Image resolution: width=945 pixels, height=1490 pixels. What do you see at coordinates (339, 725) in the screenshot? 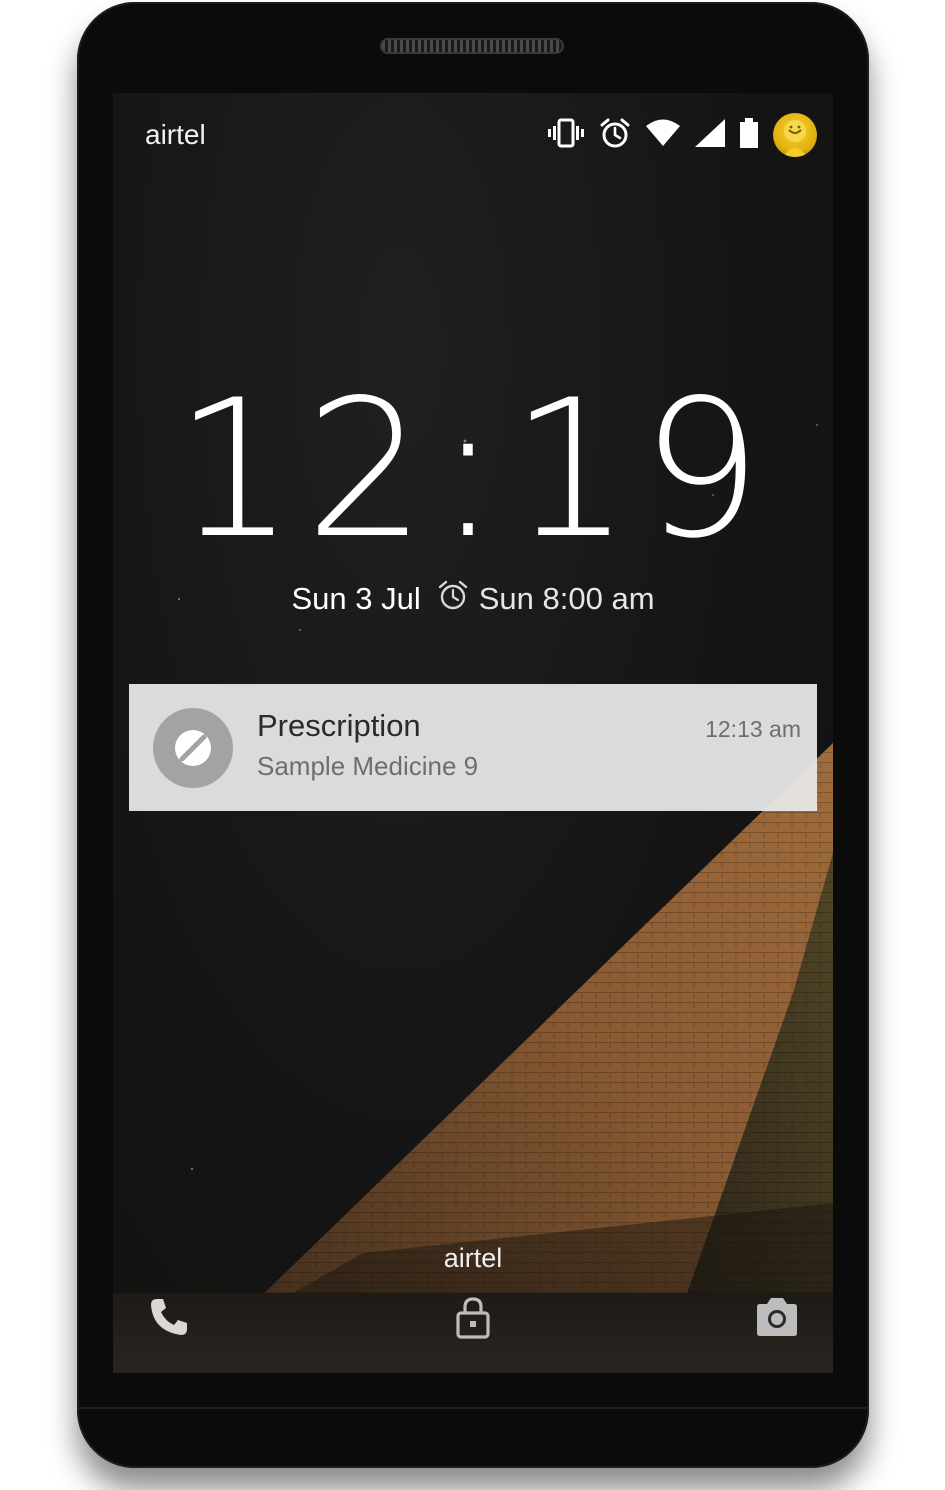
I see `notification-title: Prescription` at bounding box center [339, 725].